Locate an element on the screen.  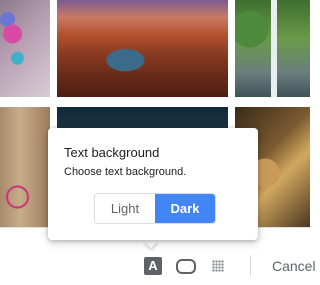
text-background-toggle: Light Dark is located at coordinates (155, 208).